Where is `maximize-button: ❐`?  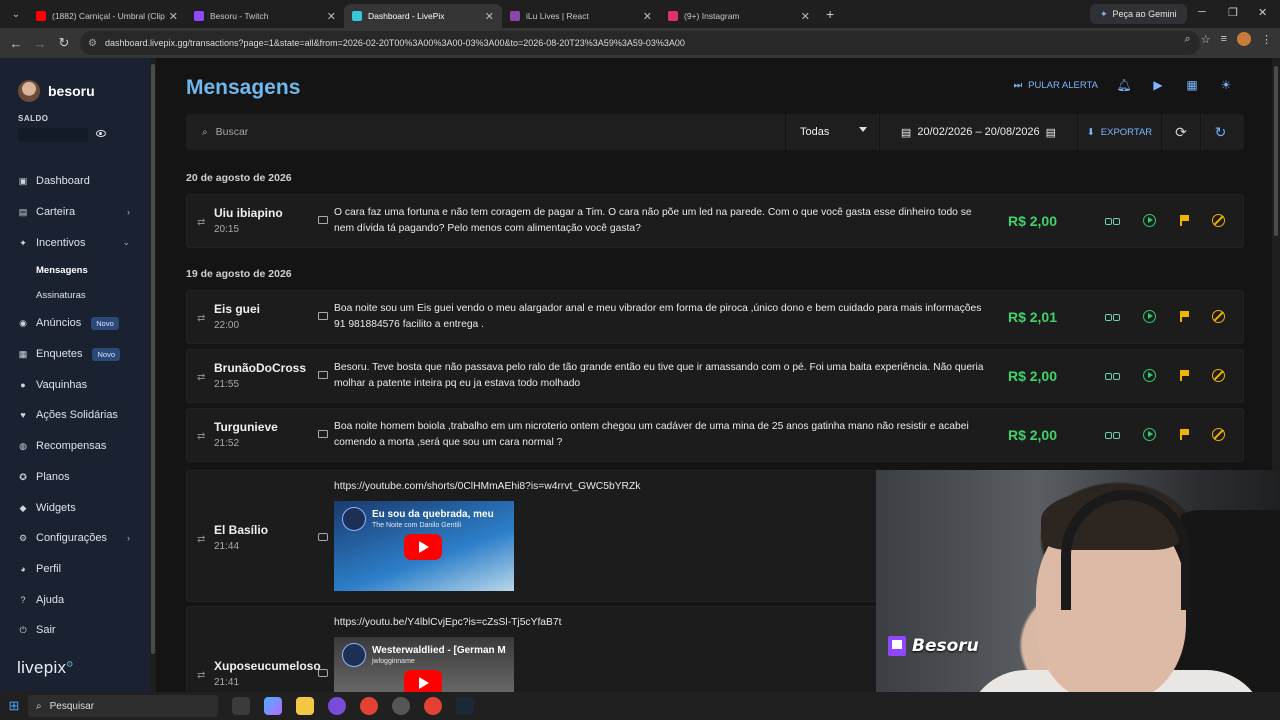 maximize-button: ❐ is located at coordinates (1233, 12).